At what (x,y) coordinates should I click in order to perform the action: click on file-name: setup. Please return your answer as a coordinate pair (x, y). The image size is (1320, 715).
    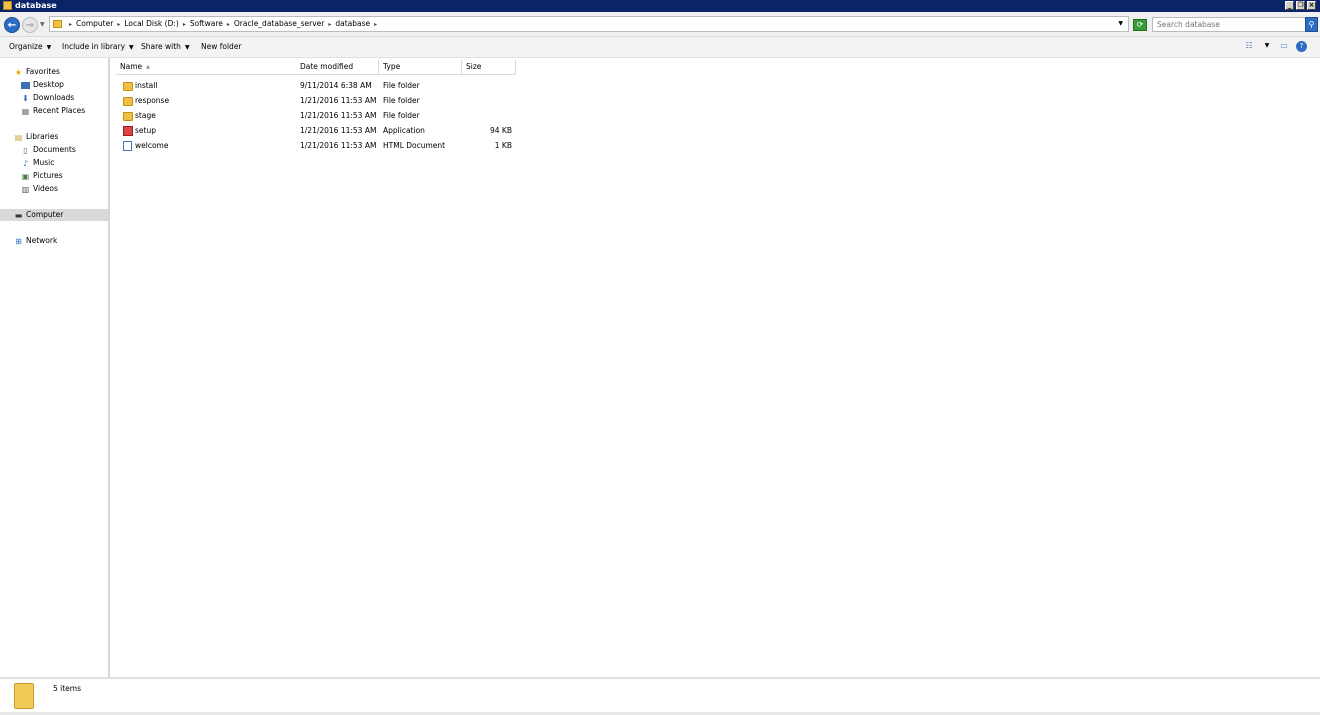
    Looking at the image, I should click on (145, 130).